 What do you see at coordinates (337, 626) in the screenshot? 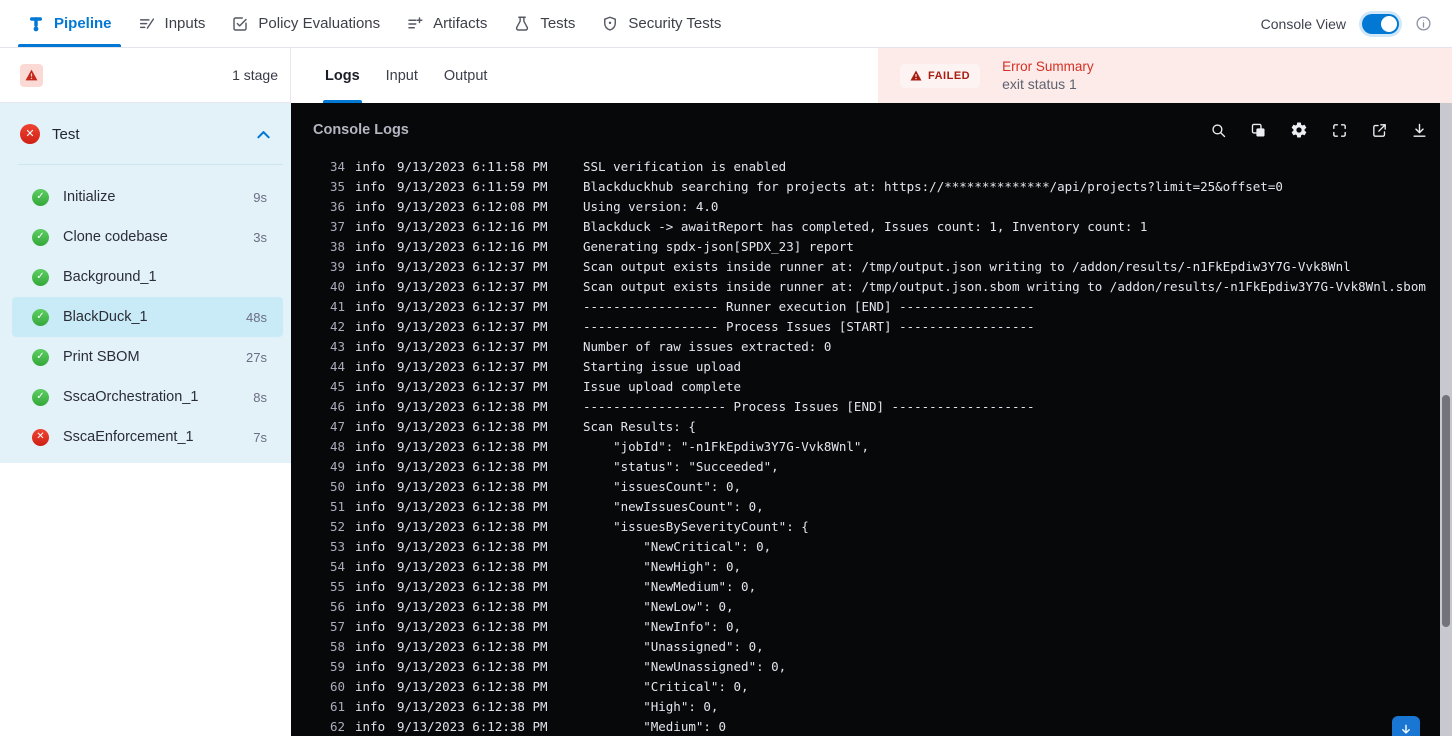
I see `log-line-number: 57` at bounding box center [337, 626].